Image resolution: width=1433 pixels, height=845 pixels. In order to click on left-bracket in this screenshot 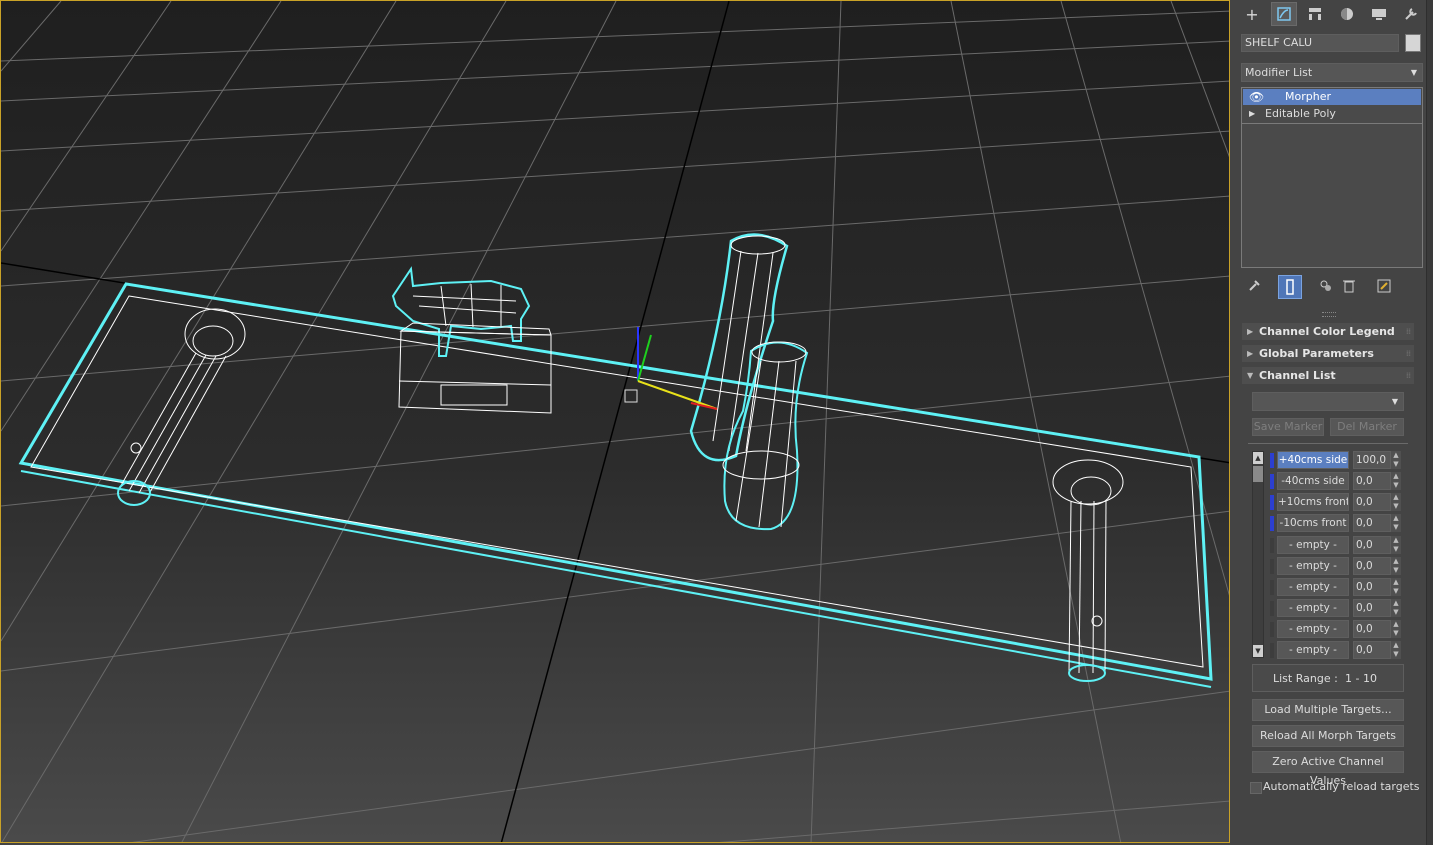, I will do `click(181, 407)`.